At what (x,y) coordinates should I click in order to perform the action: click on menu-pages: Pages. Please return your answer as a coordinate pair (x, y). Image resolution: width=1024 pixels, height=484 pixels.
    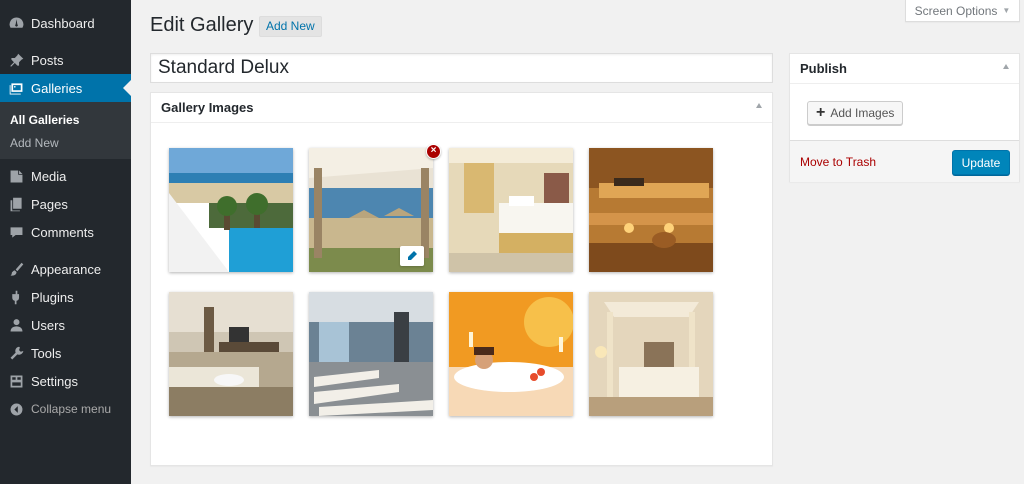
    Looking at the image, I should click on (65, 204).